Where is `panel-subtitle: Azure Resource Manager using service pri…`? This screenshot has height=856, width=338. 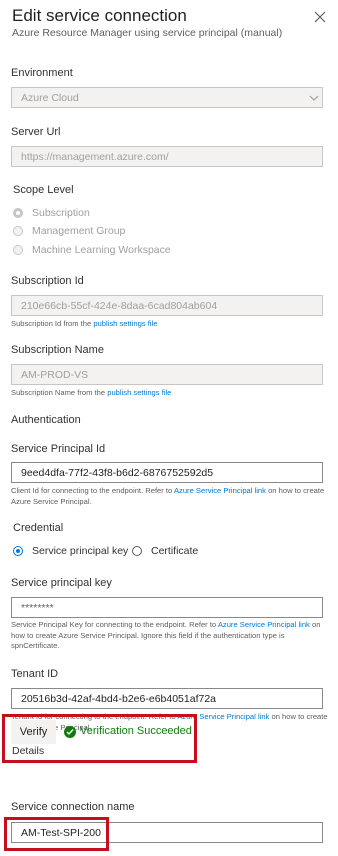 panel-subtitle: Azure Resource Manager using service pri… is located at coordinates (147, 33).